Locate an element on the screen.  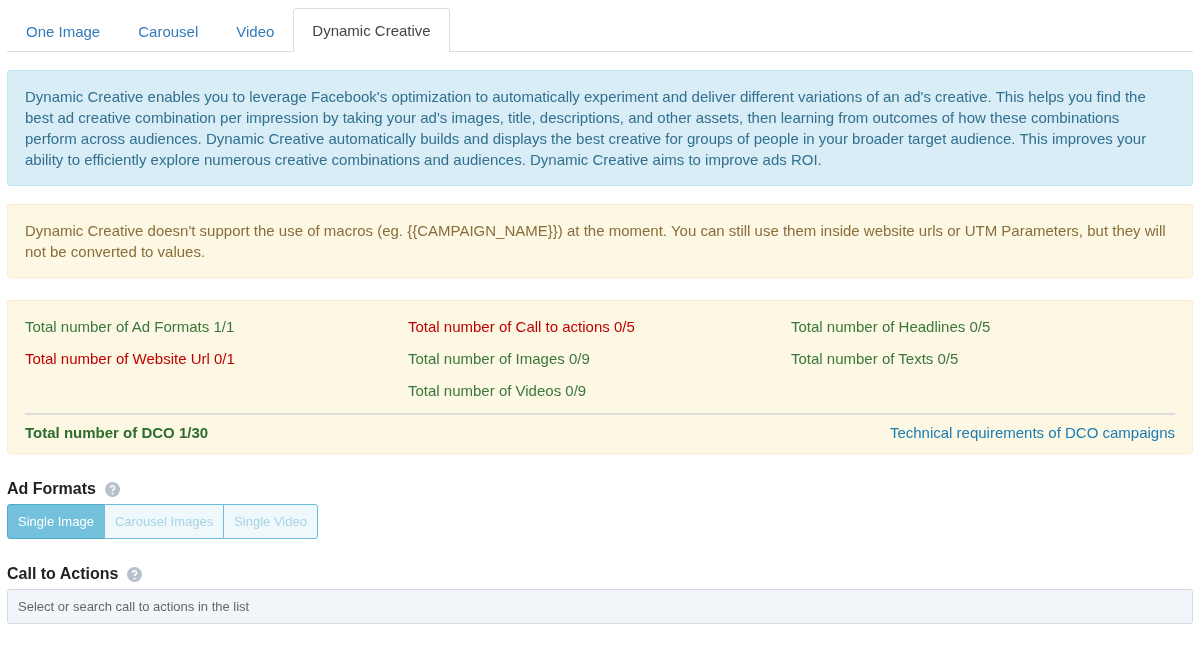
total-count: Total number of Images 0/9 is located at coordinates (499, 359).